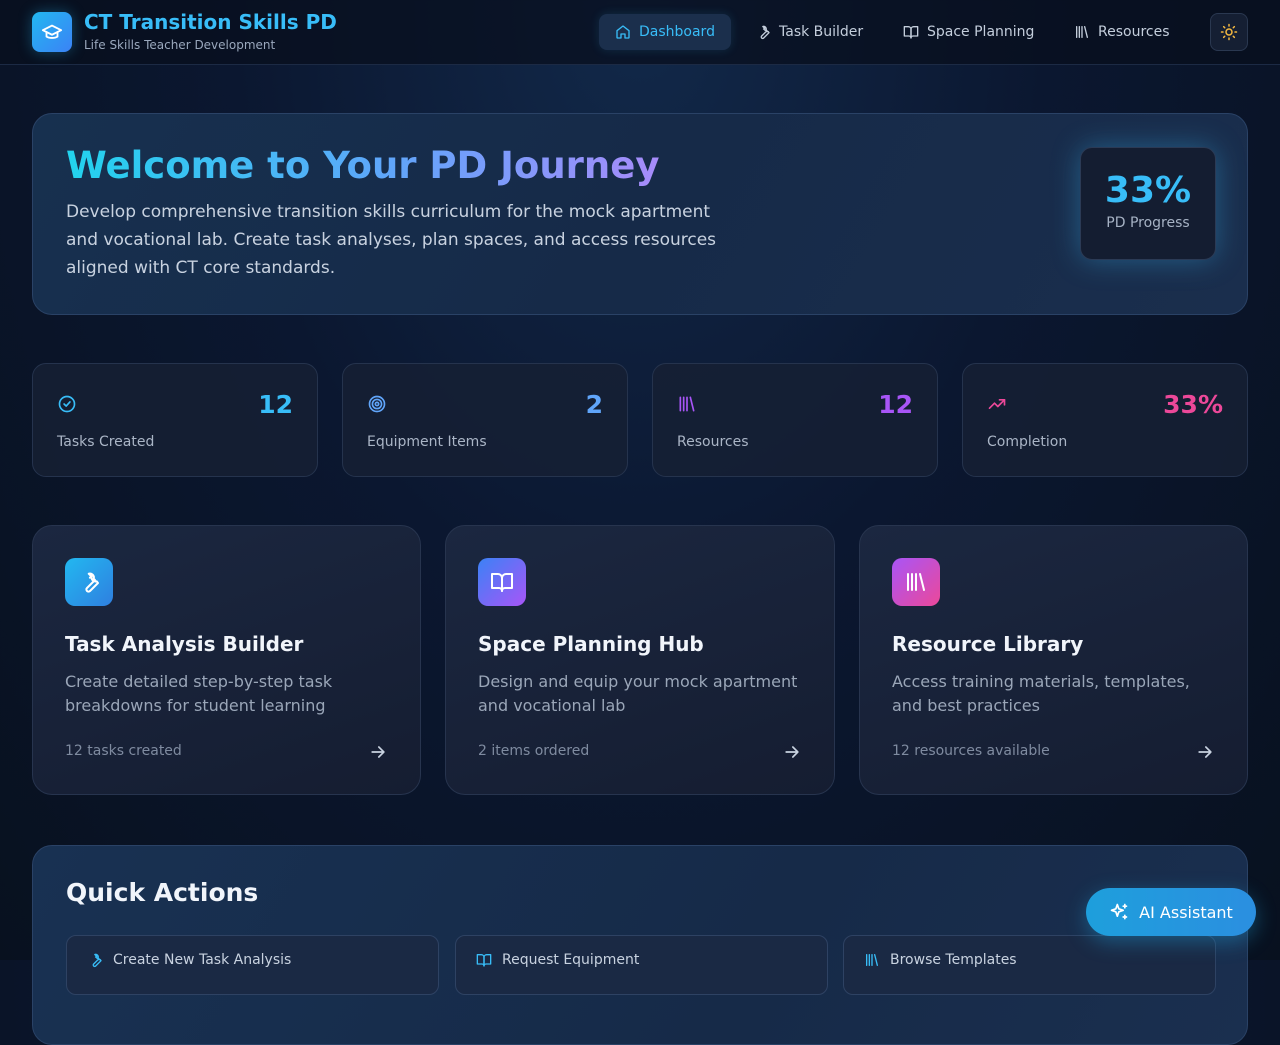 The height and width of the screenshot is (1045, 1280). I want to click on nav-item-space-planning: Space Planning, so click(968, 32).